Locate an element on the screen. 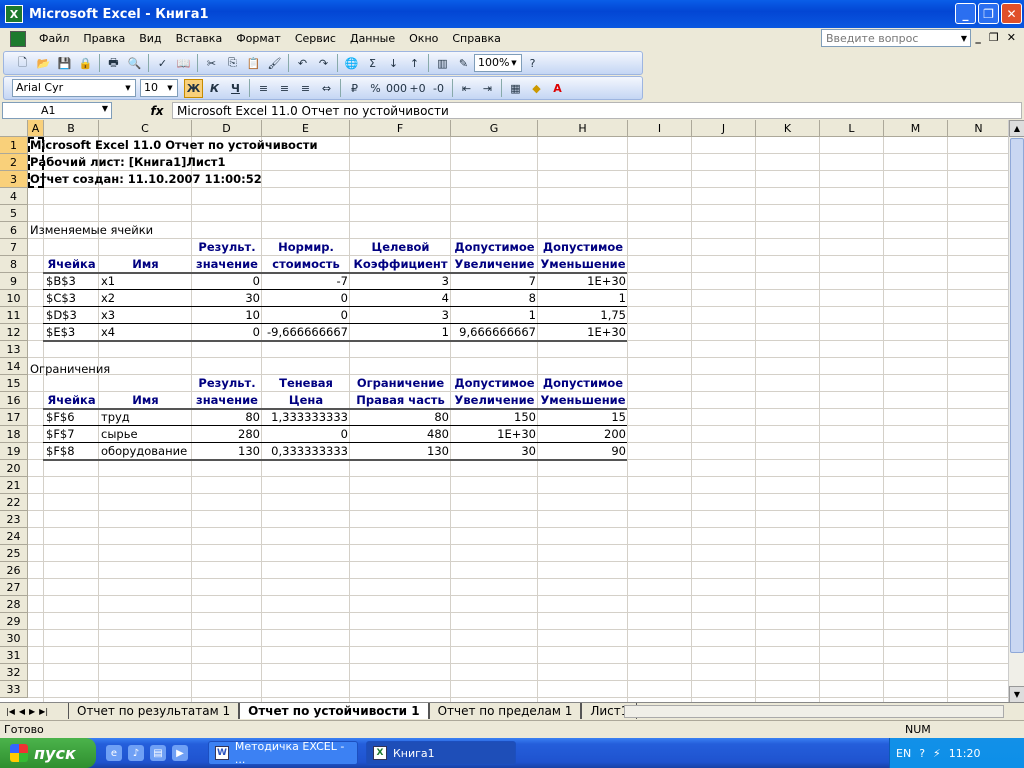  new-icon: 🗋 is located at coordinates (22, 63).